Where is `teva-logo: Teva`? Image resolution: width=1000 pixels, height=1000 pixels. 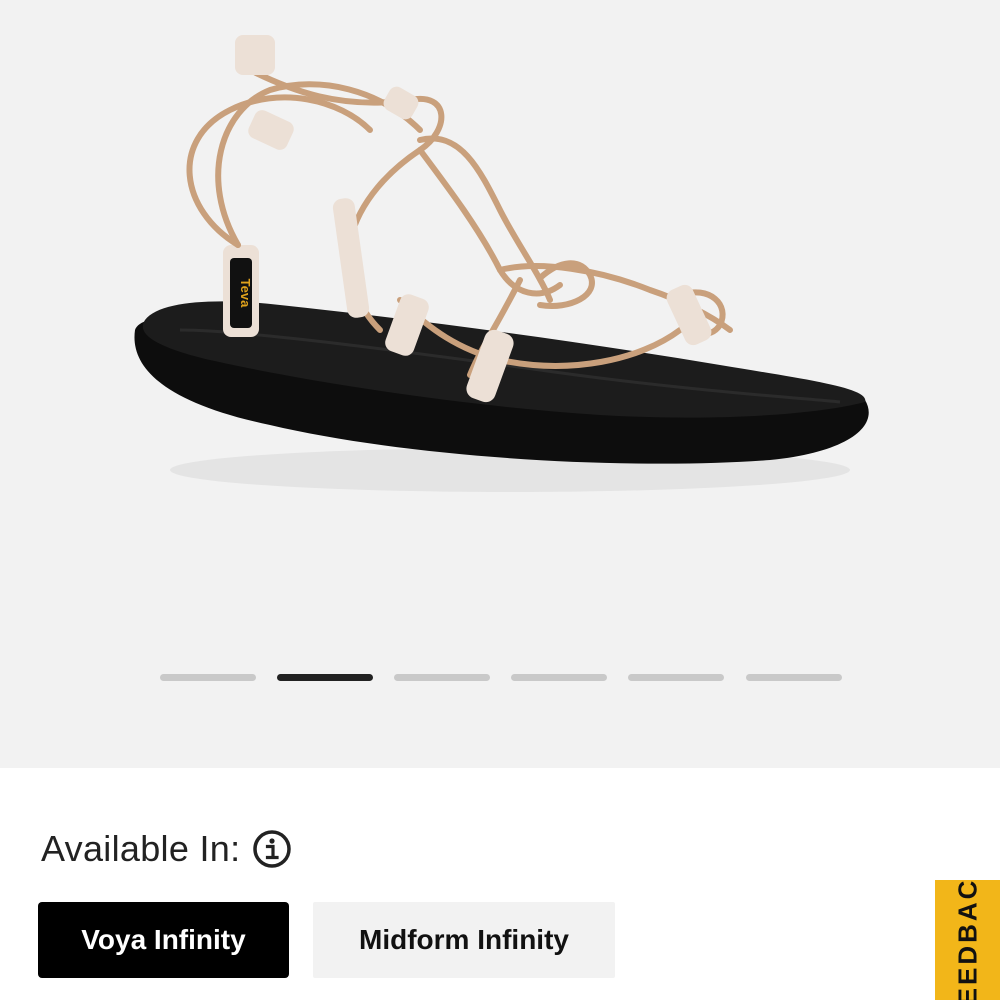
teva-logo: Teva is located at coordinates (245, 293).